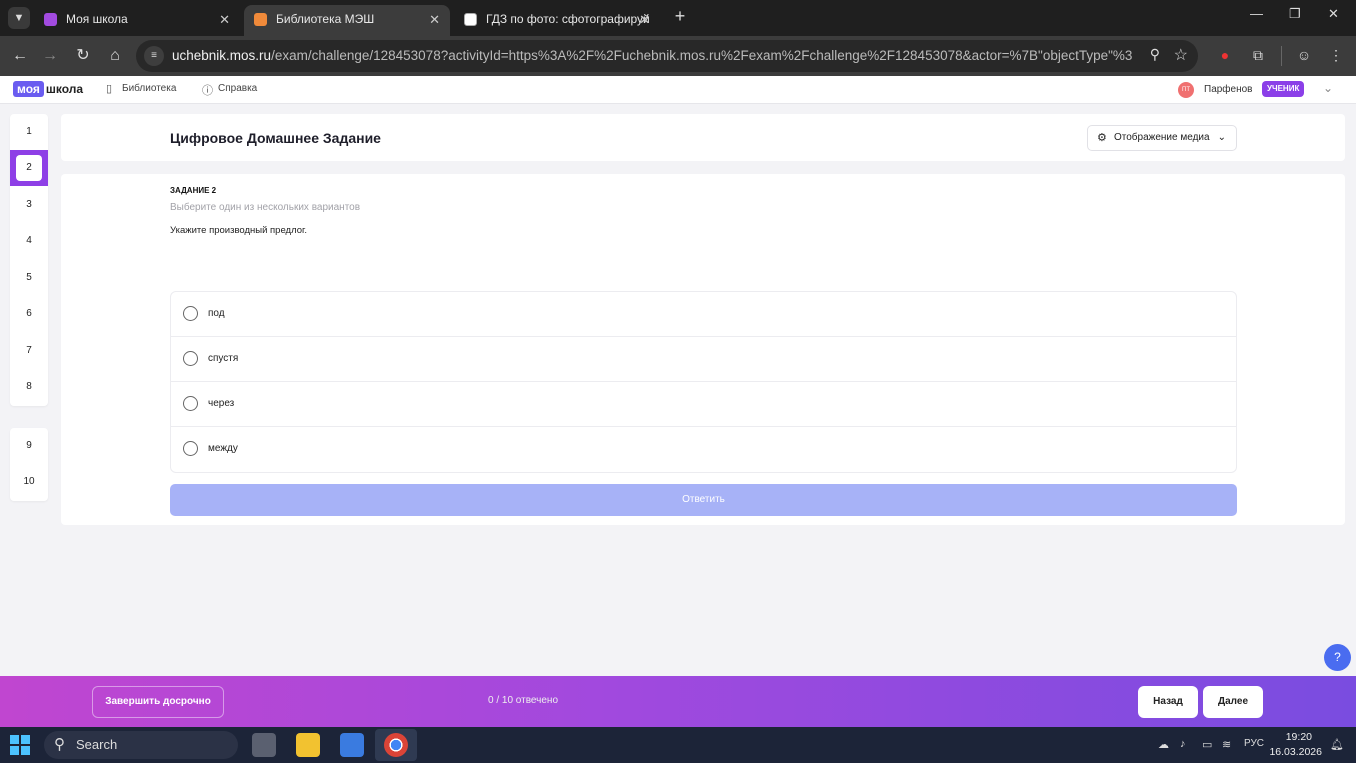  Describe the element at coordinates (308, 745) in the screenshot. I see `file-explorer-icon` at that location.